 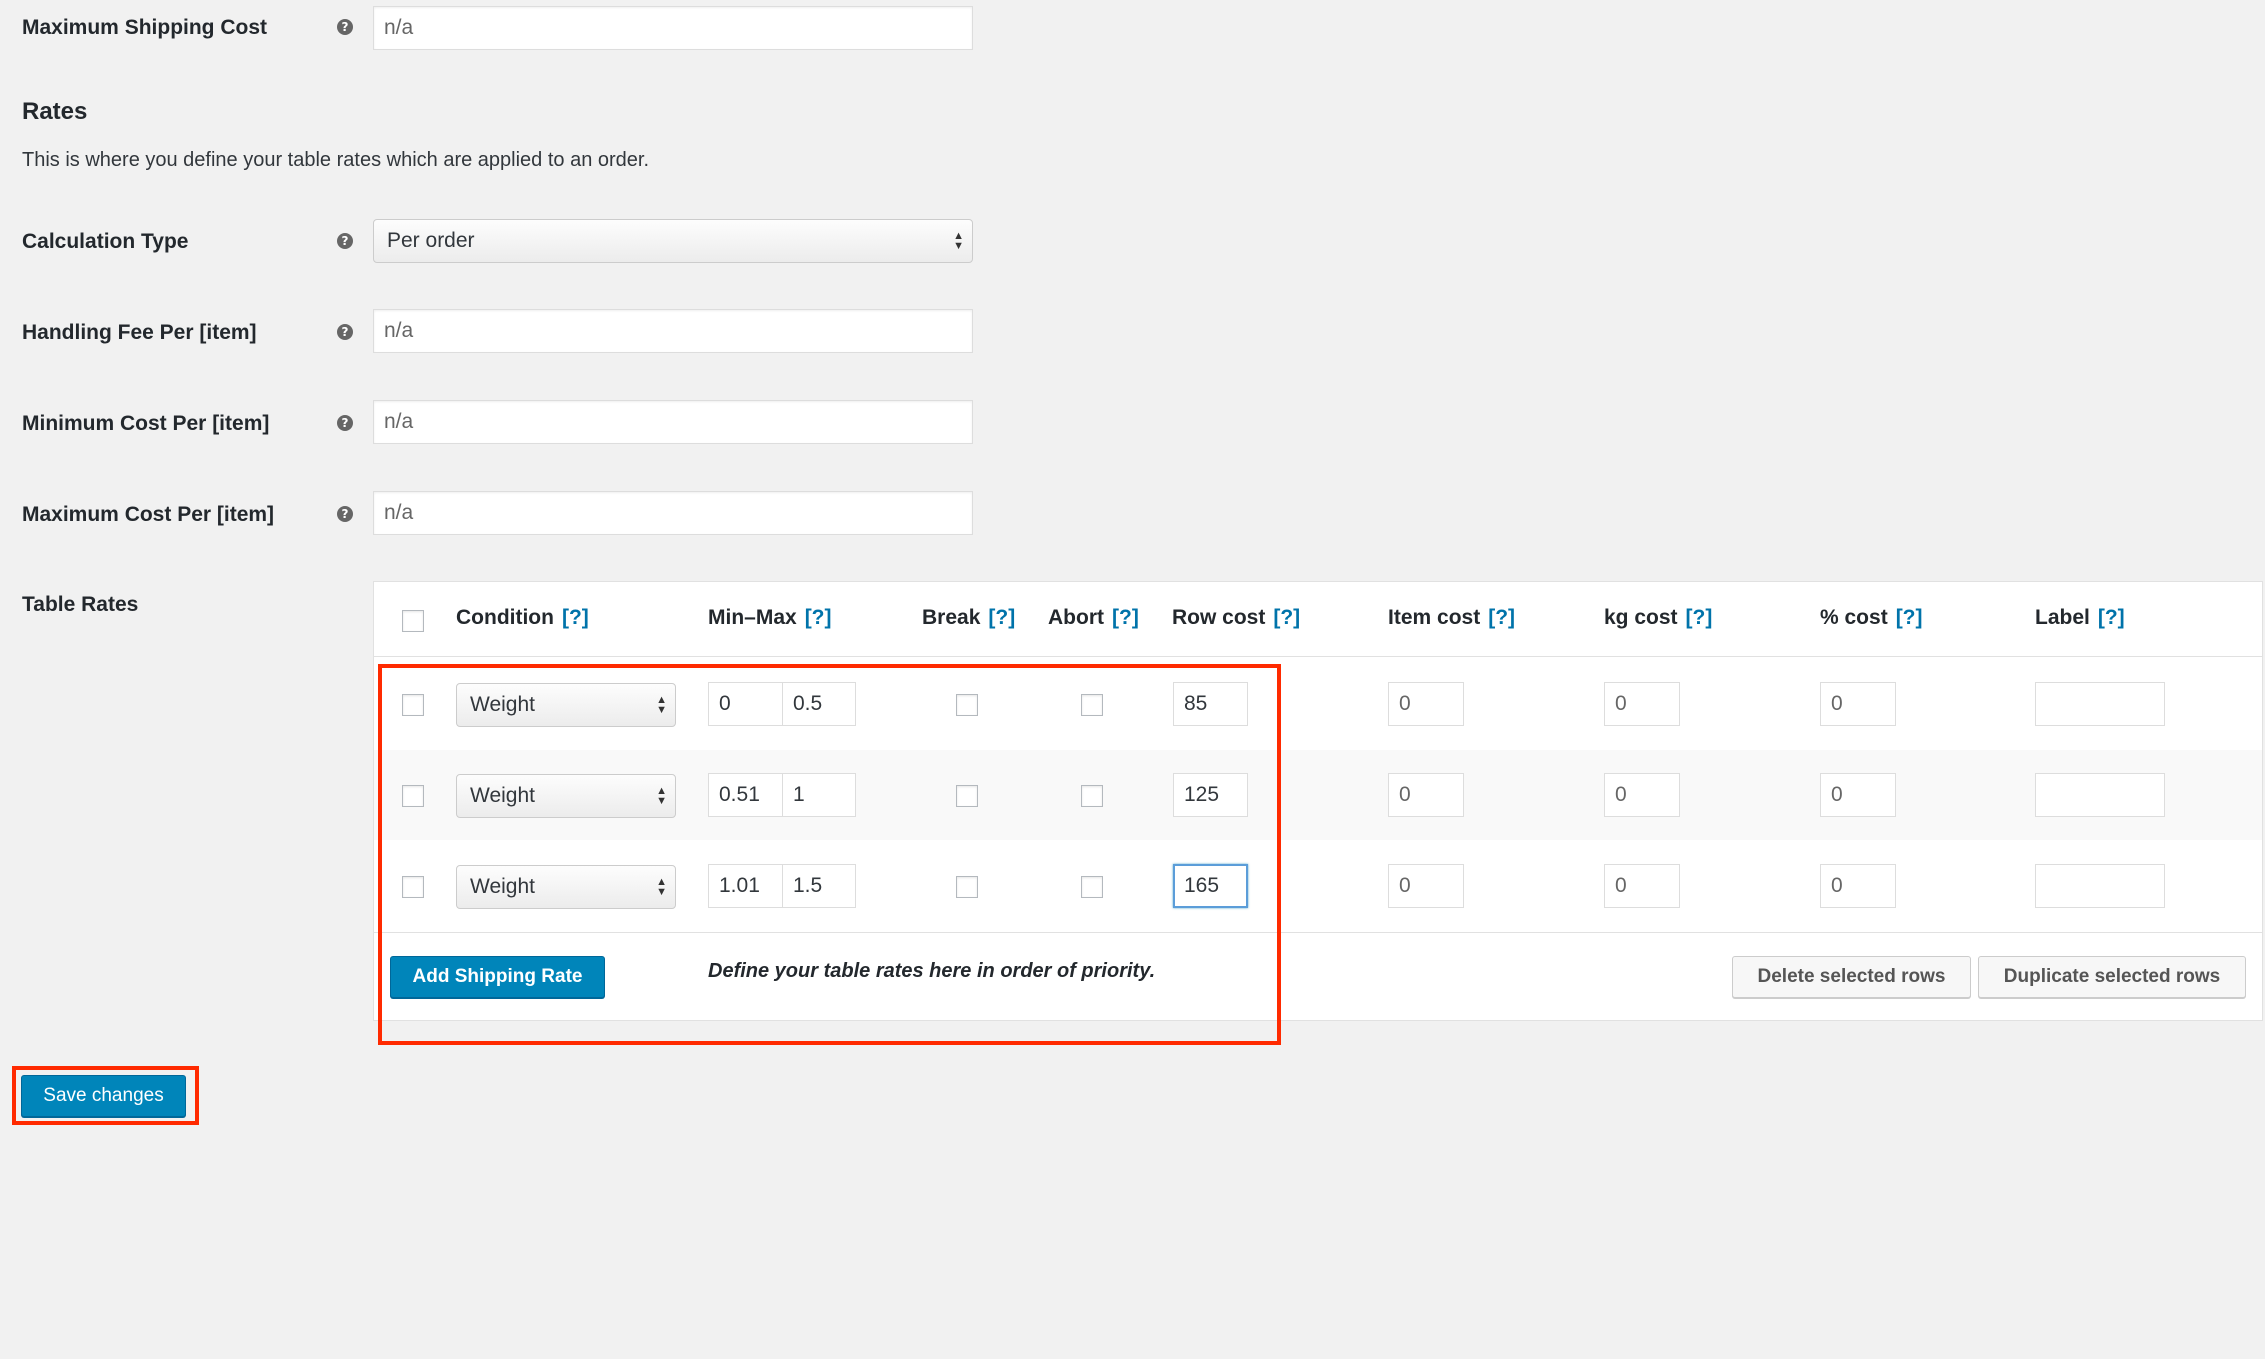 I want to click on column-condition: Condition [?], so click(x=522, y=618).